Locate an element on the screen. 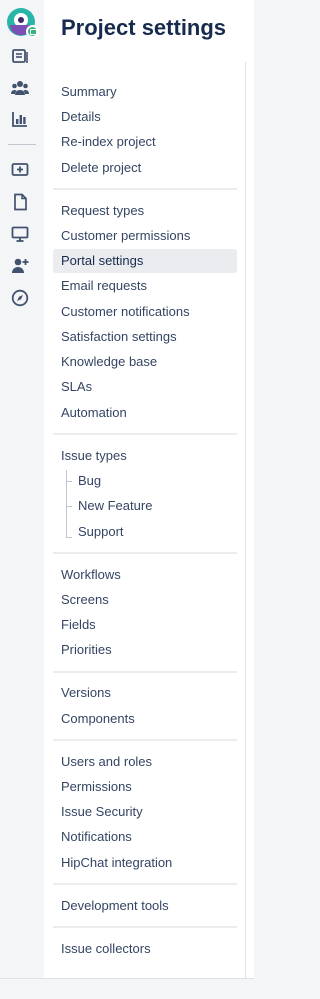 The width and height of the screenshot is (320, 999). customer-channels-icon is located at coordinates (20, 234).